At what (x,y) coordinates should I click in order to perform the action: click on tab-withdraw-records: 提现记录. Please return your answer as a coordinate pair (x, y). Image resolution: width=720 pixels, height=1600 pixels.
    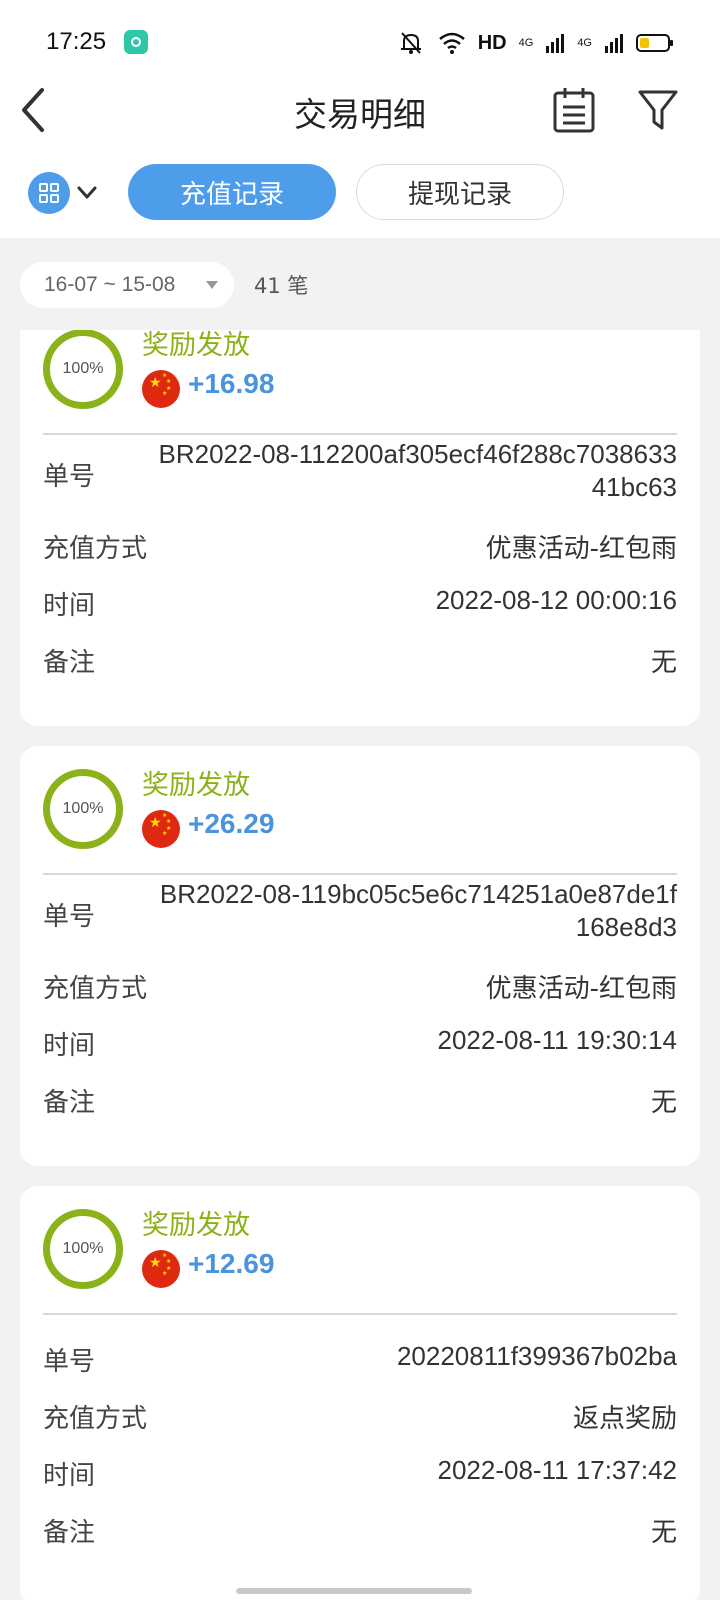
    Looking at the image, I should click on (460, 192).